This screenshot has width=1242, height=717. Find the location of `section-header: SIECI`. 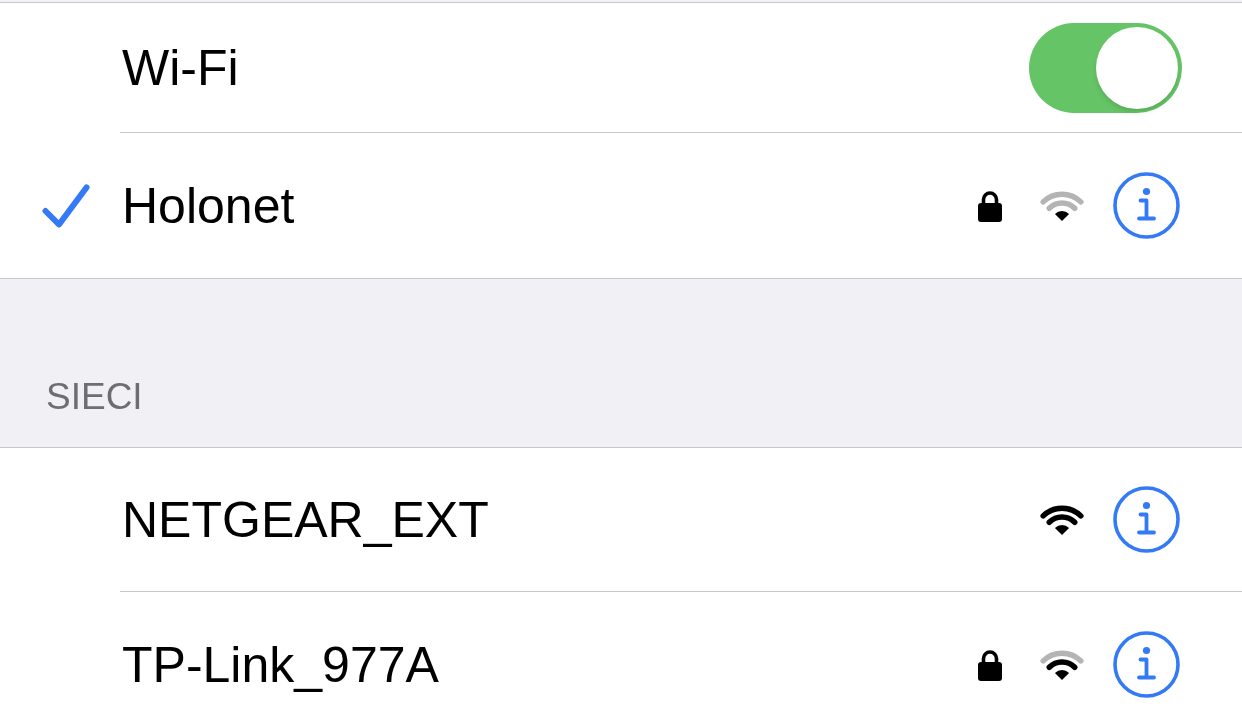

section-header: SIECI is located at coordinates (94, 396).